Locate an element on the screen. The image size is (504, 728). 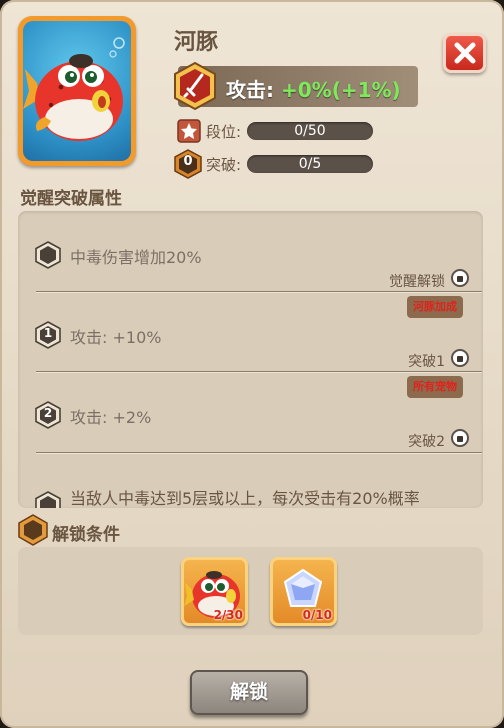
breakthrough-label: 突破: is located at coordinates (224, 165).